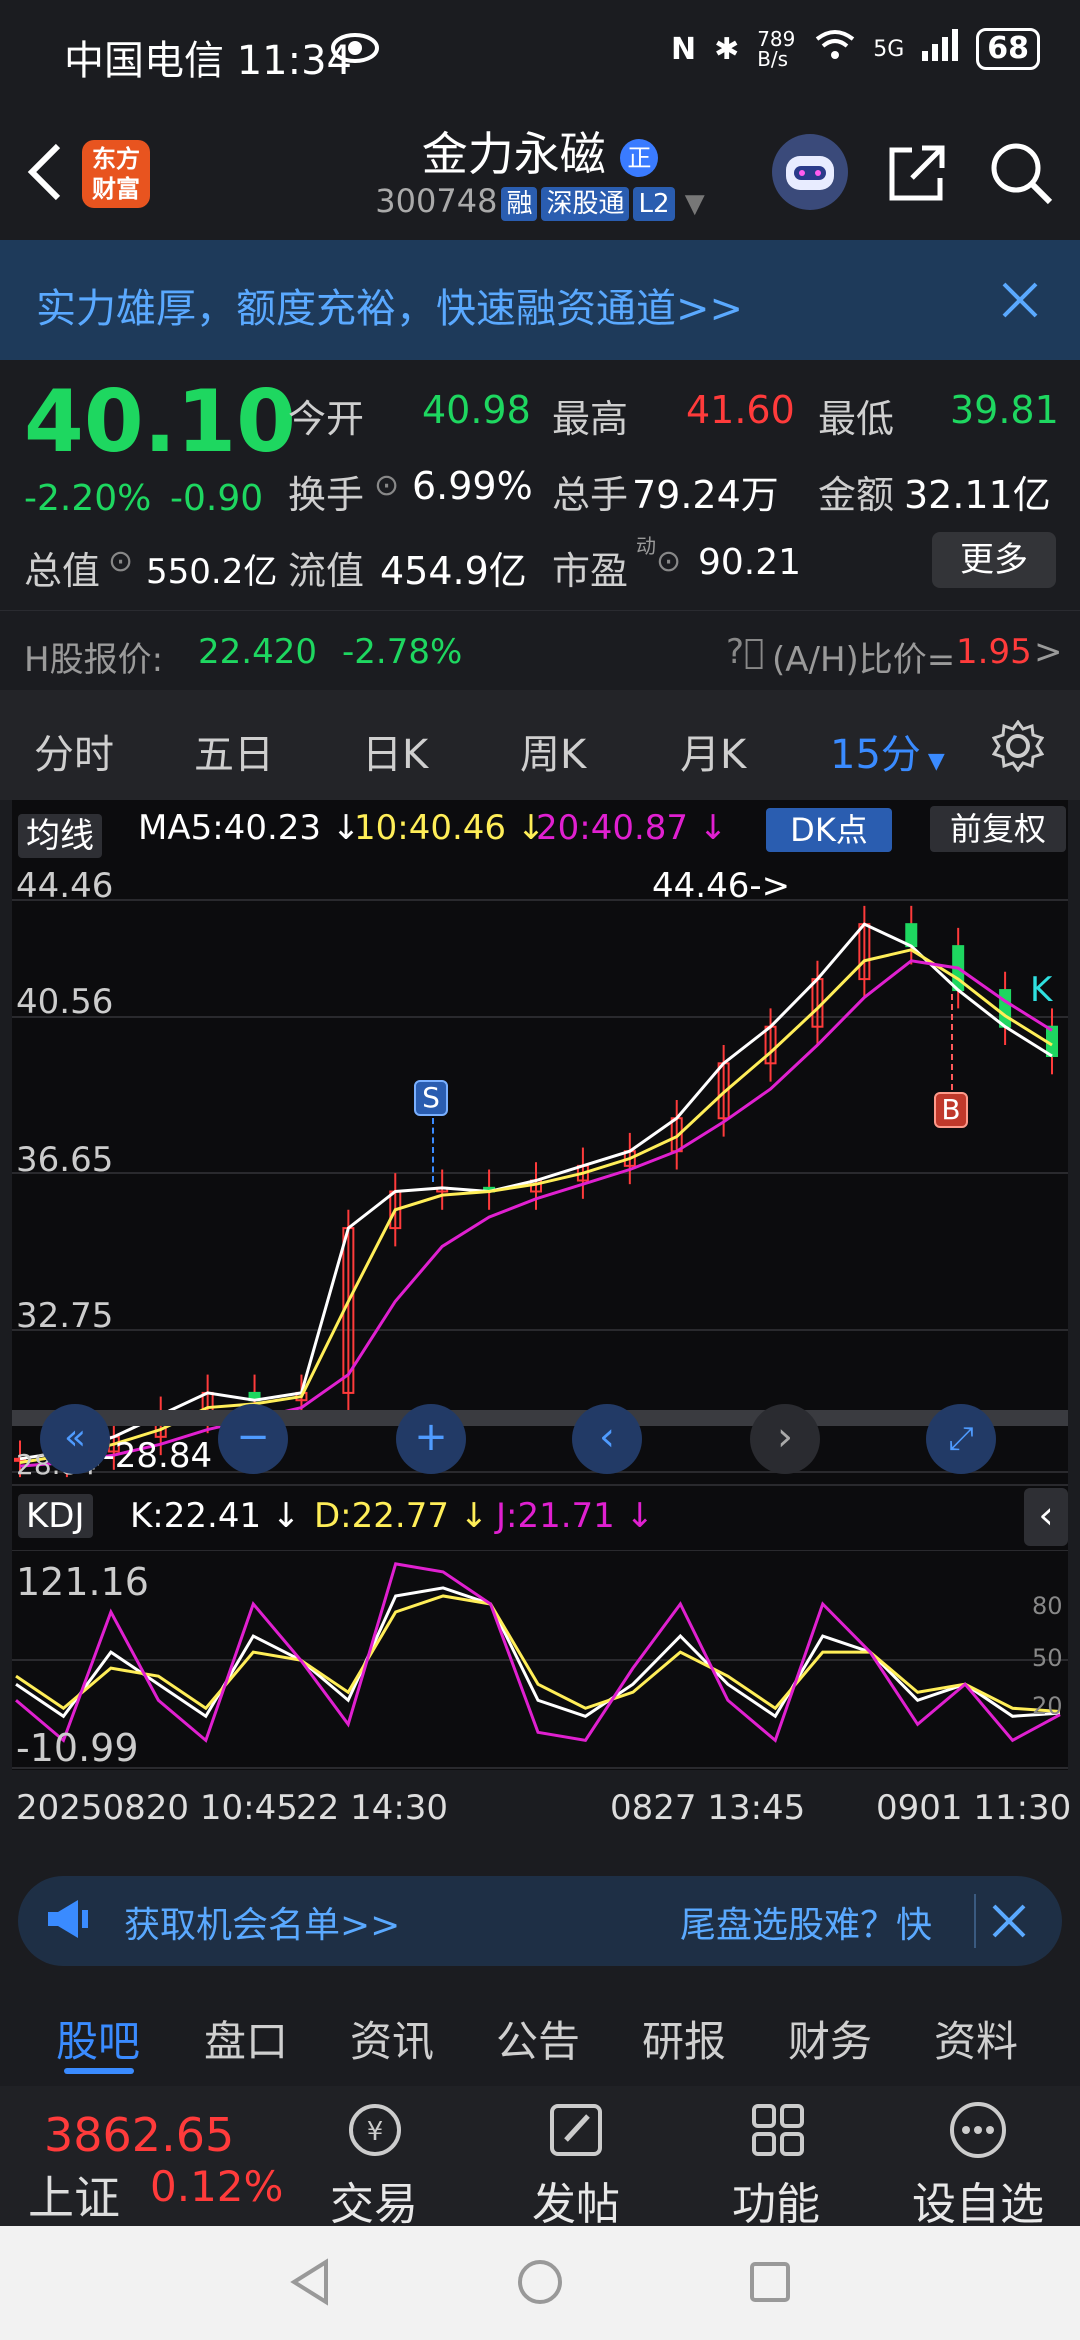 The height and width of the screenshot is (2340, 1080). I want to click on kdj-50-tick: 50, so click(1047, 1658).